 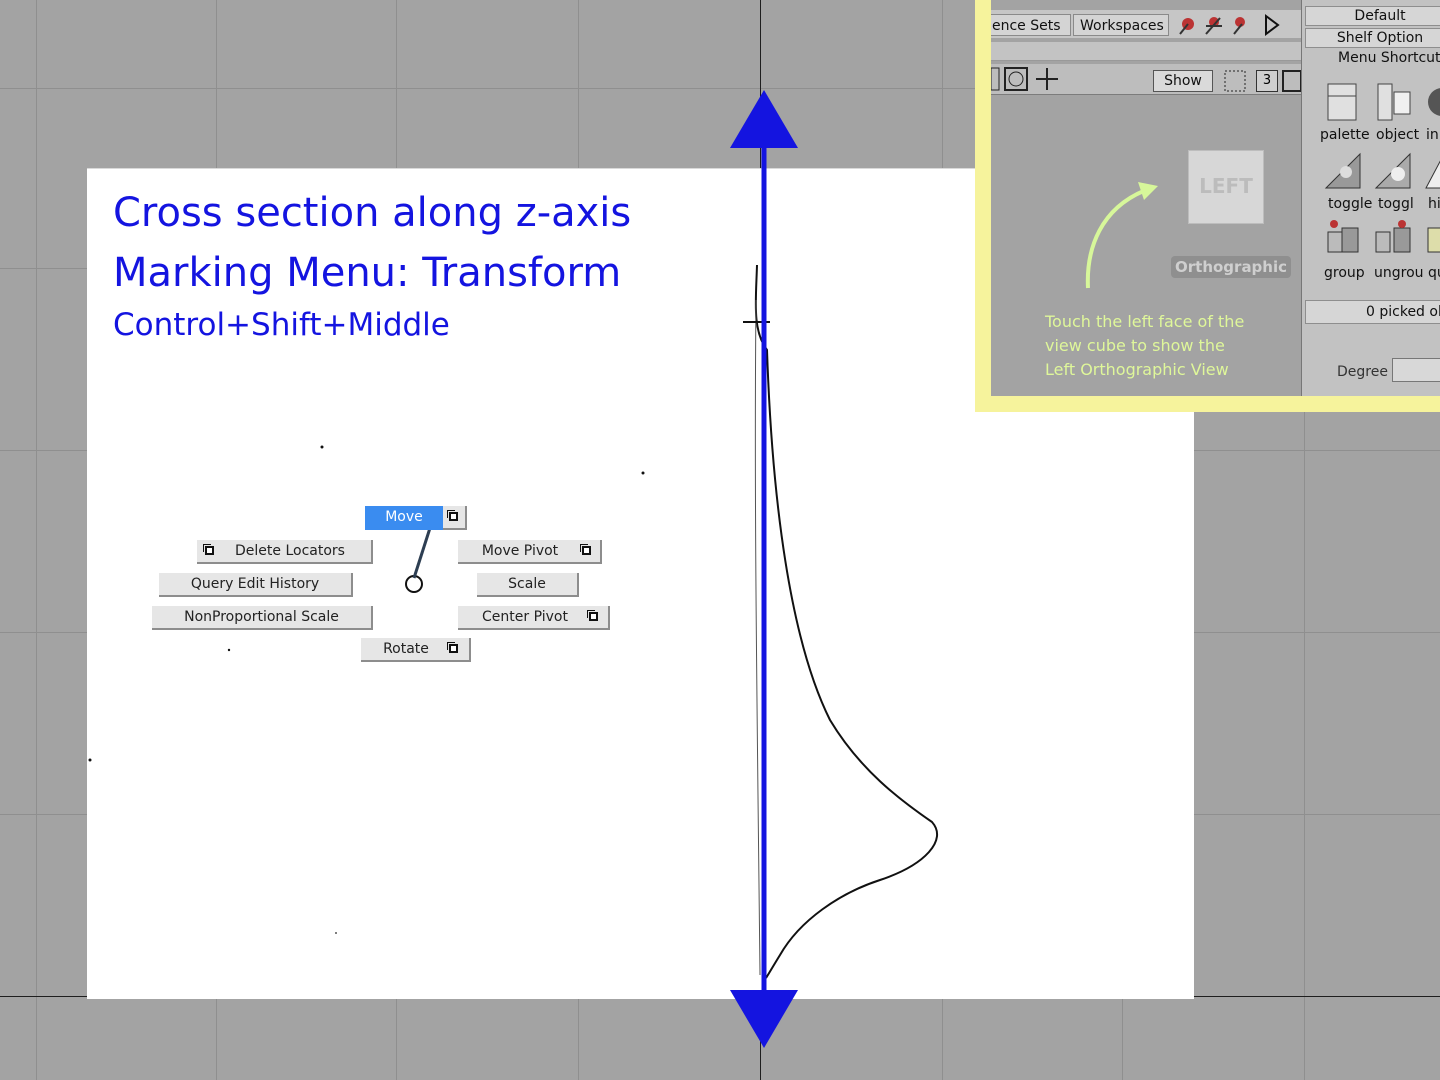 I want to click on grid-toggle-icon, so click(x=1235, y=81).